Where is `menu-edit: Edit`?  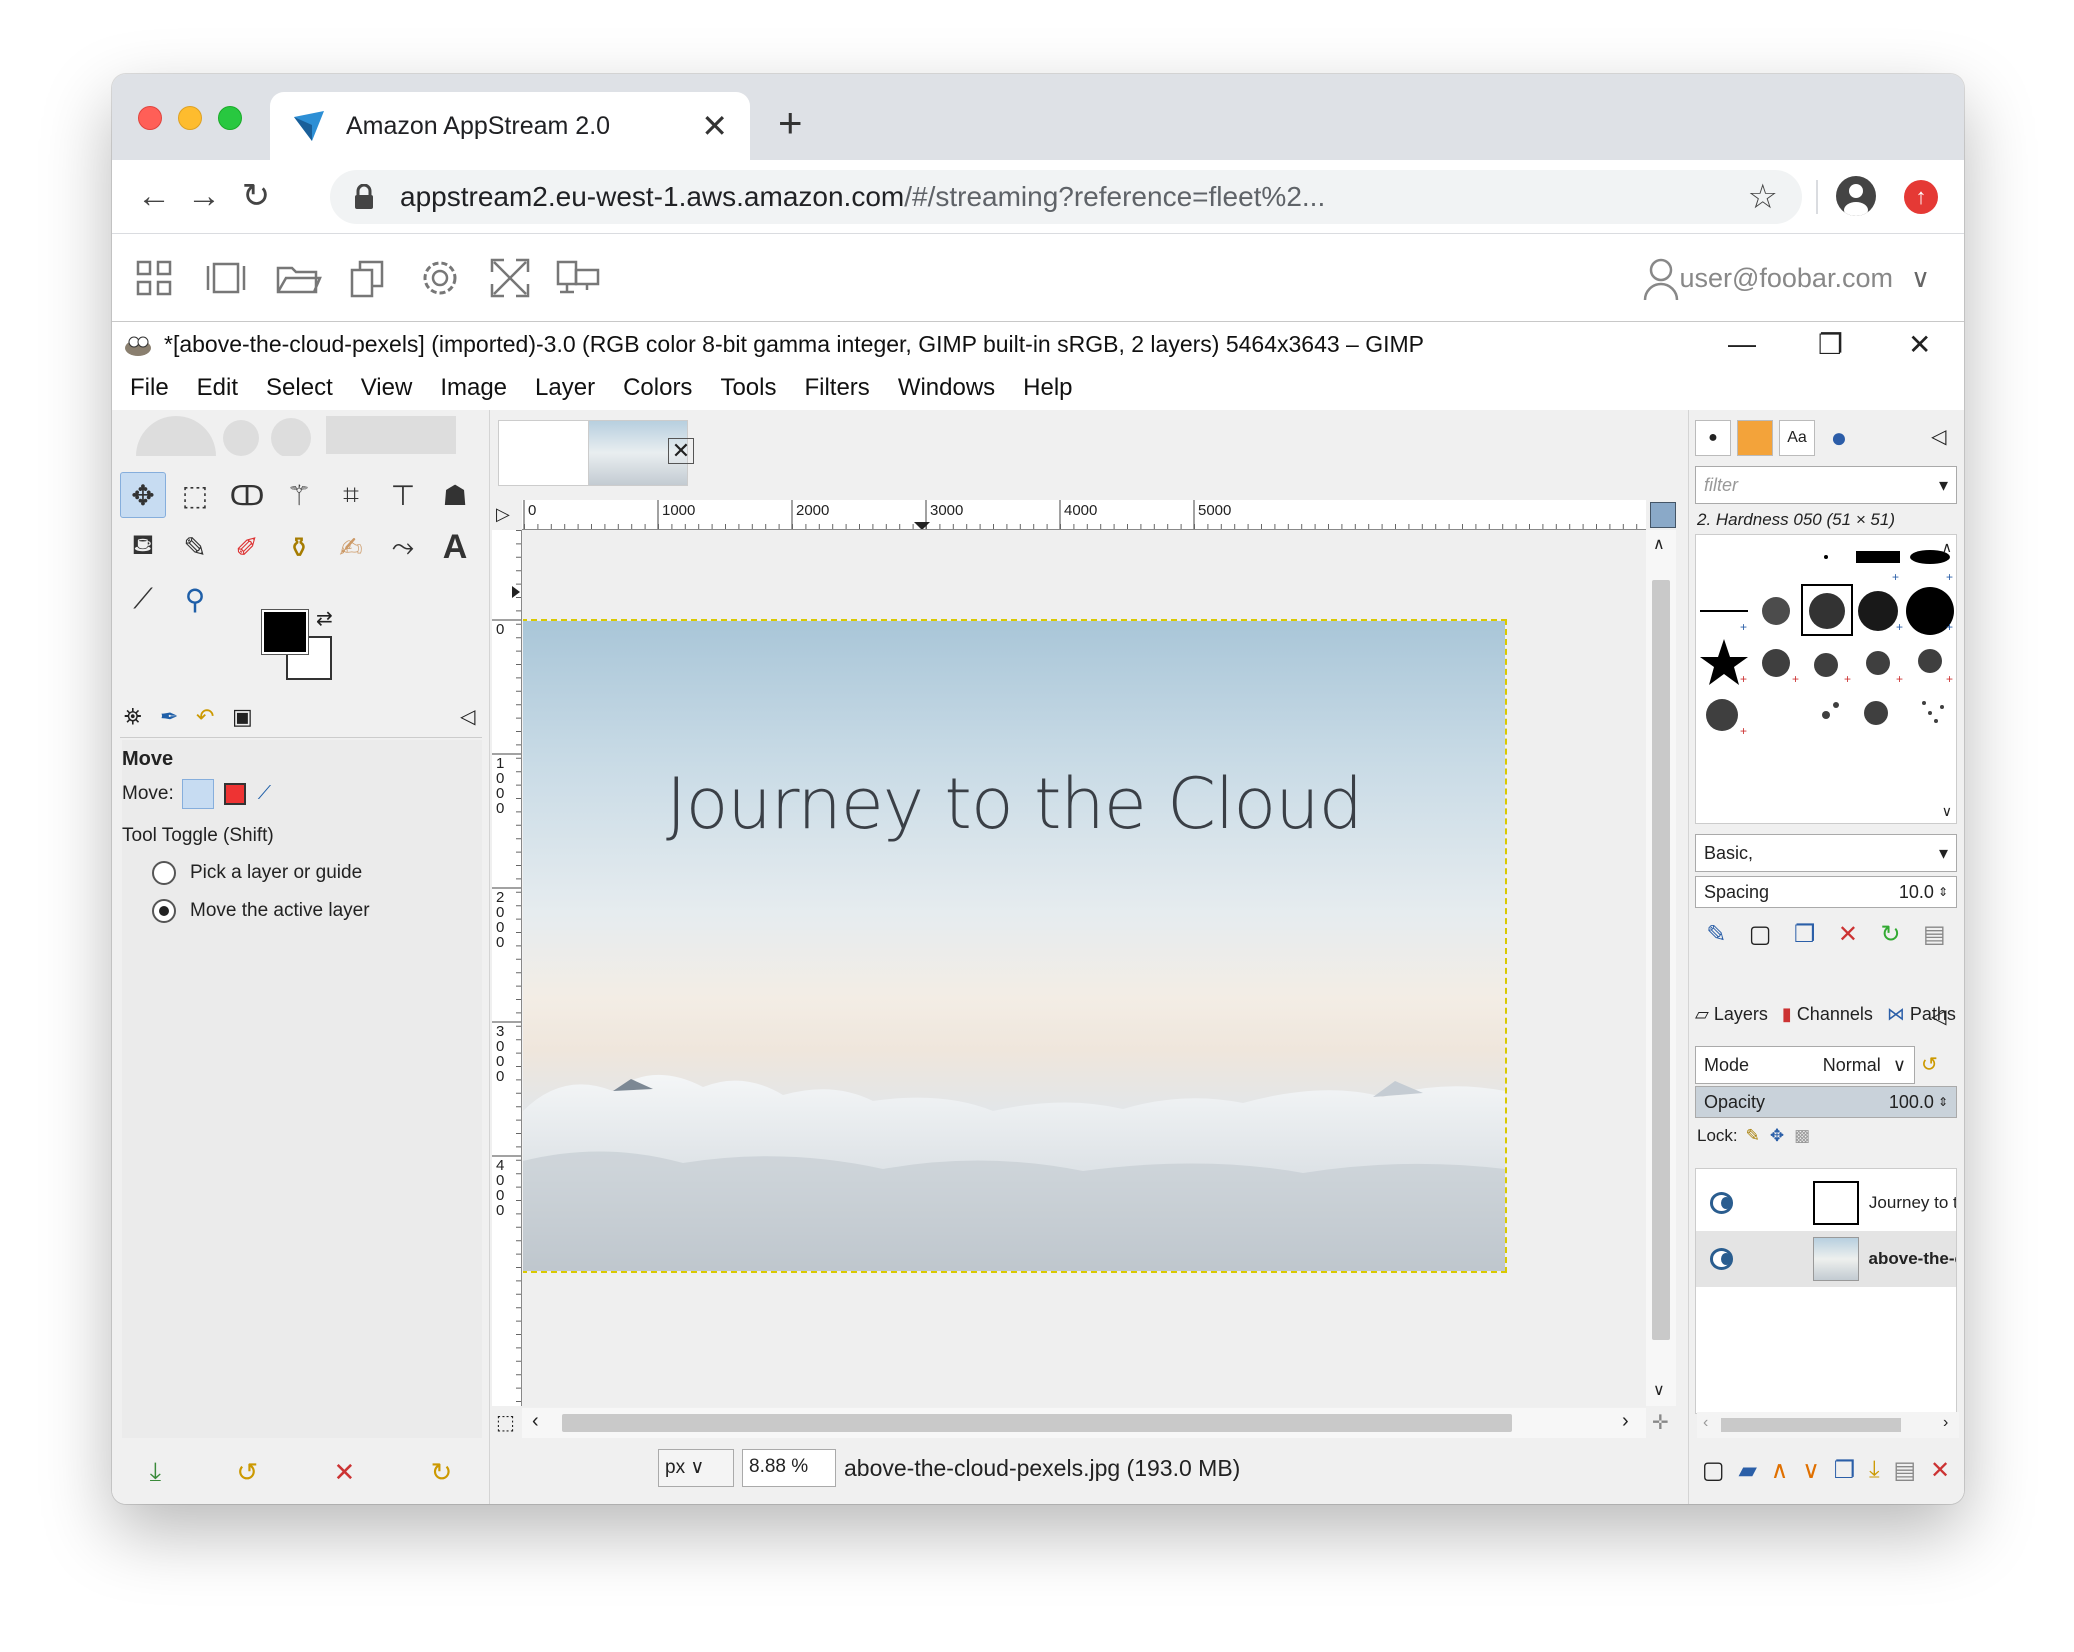
menu-edit: Edit is located at coordinates (217, 388).